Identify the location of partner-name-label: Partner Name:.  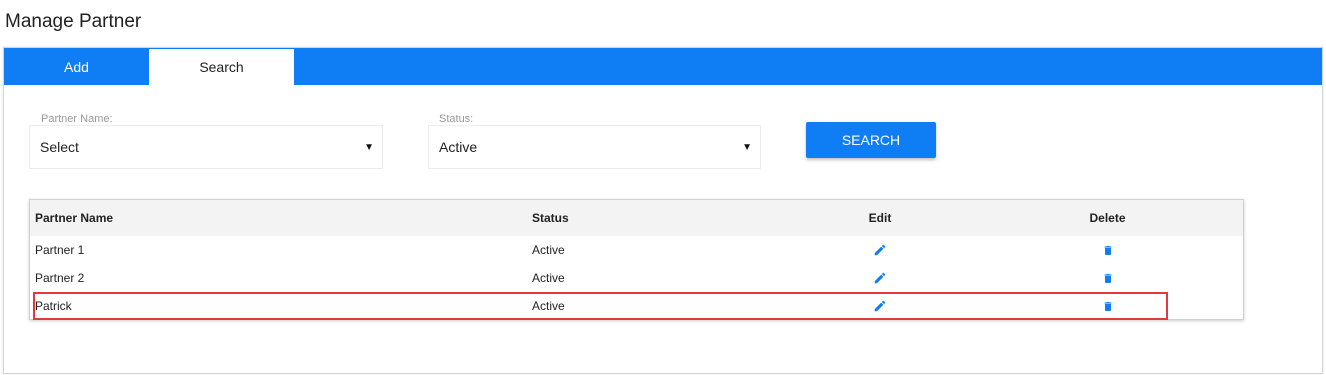
(77, 119).